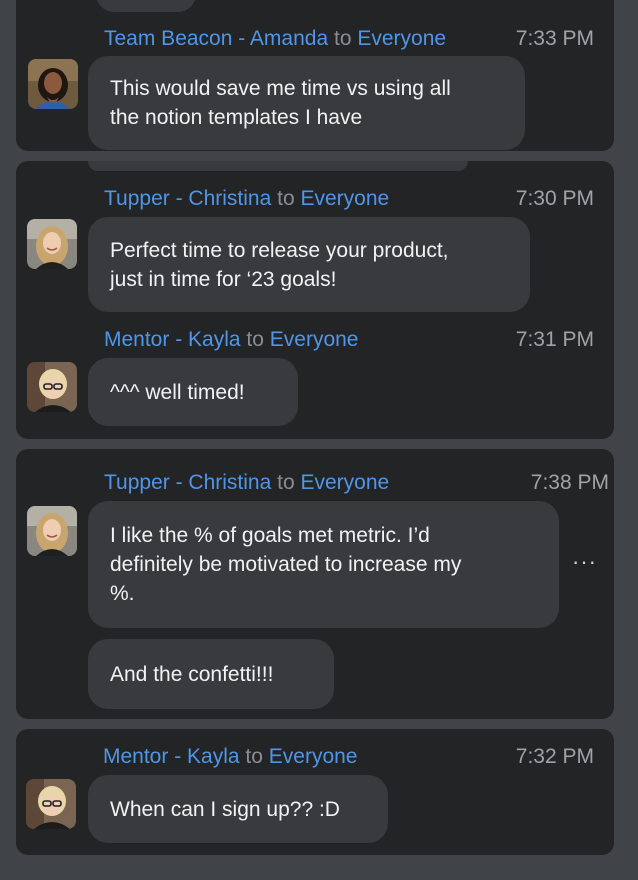 This screenshot has height=880, width=638. What do you see at coordinates (236, 117) in the screenshot?
I see `message-line: the notion templates I have` at bounding box center [236, 117].